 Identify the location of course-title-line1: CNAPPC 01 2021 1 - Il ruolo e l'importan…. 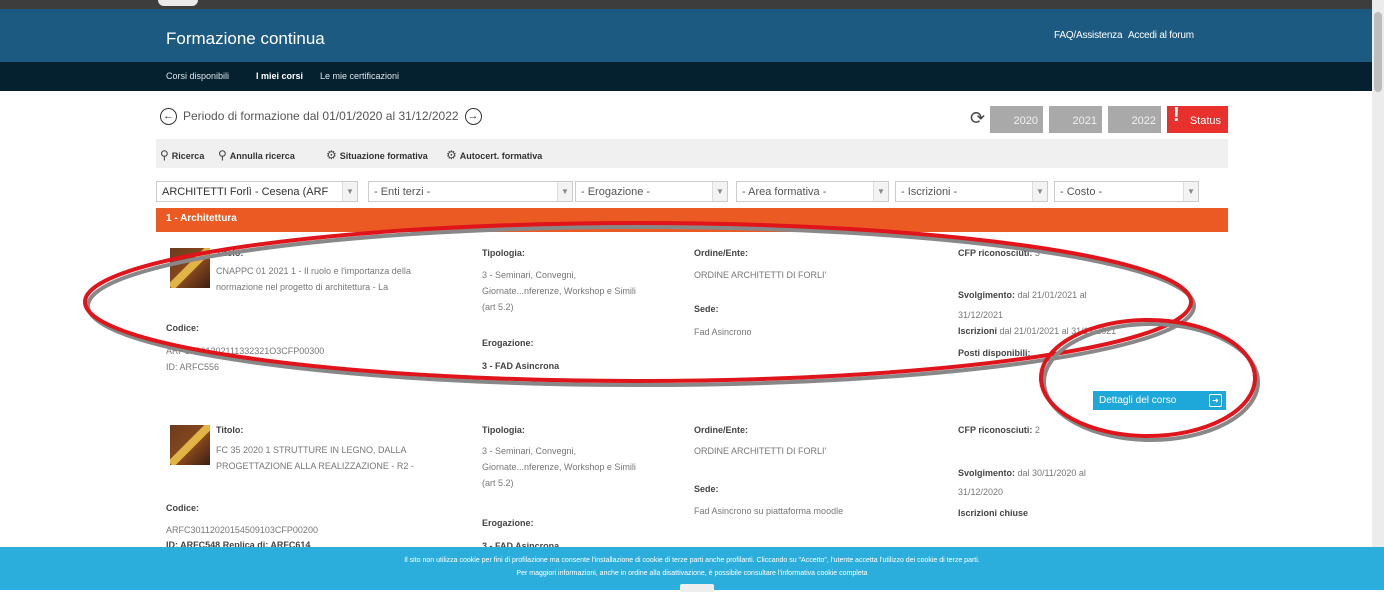
(313, 271).